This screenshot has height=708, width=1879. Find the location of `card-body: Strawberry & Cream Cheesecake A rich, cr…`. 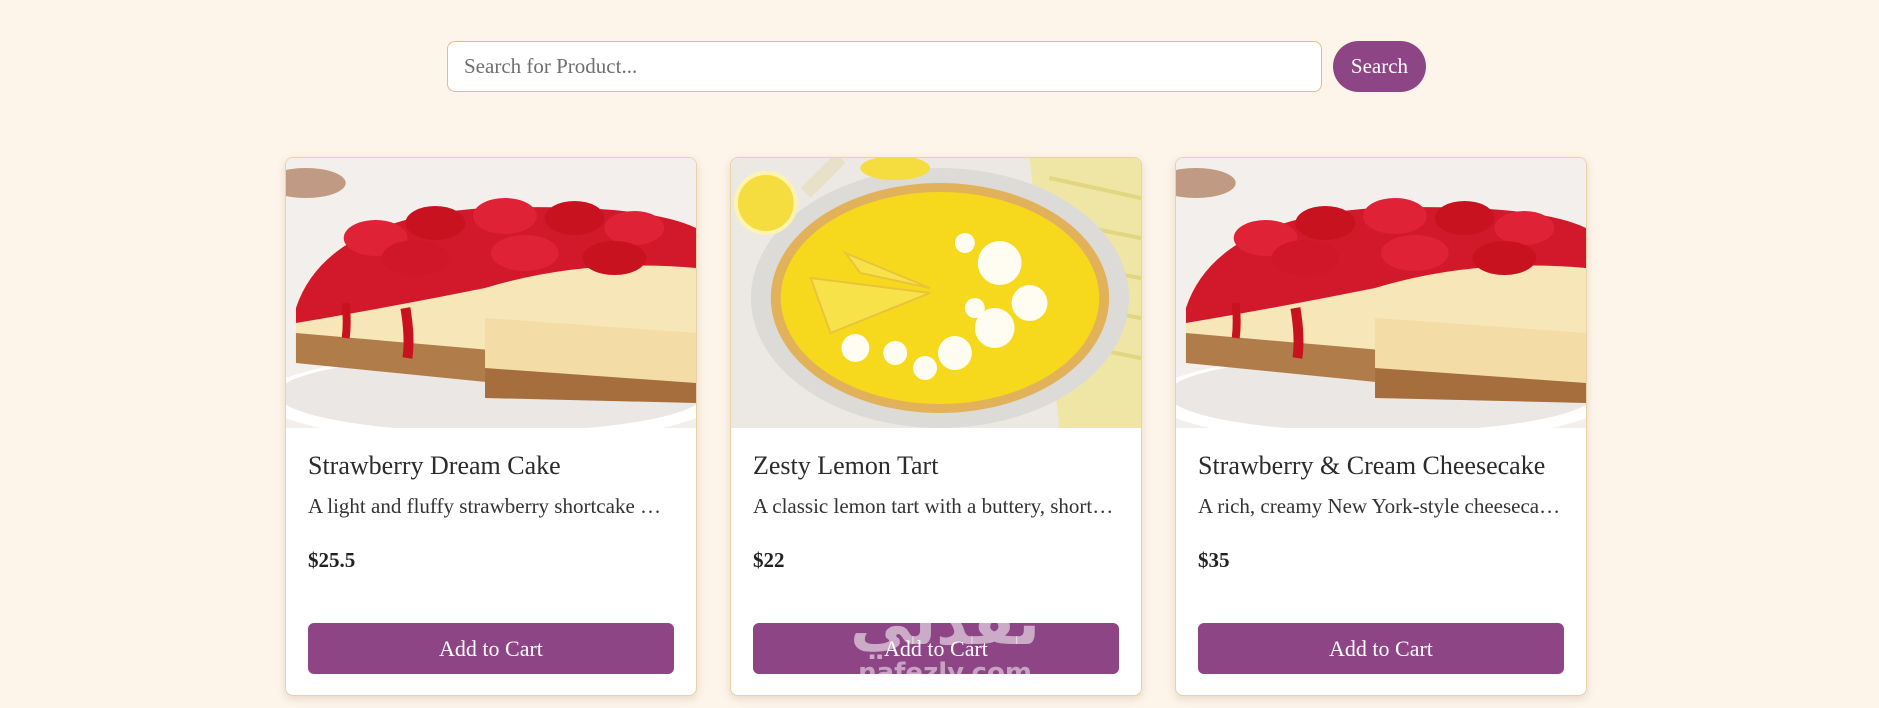

card-body: Strawberry & Cream Cheesecake A rich, cr… is located at coordinates (1381, 500).